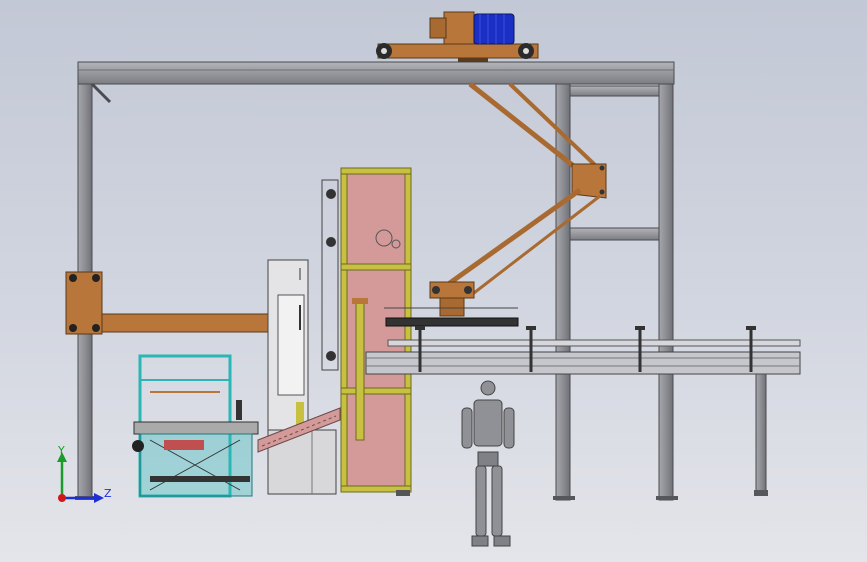  I want to click on teal-packing-unit, so click(195, 426).